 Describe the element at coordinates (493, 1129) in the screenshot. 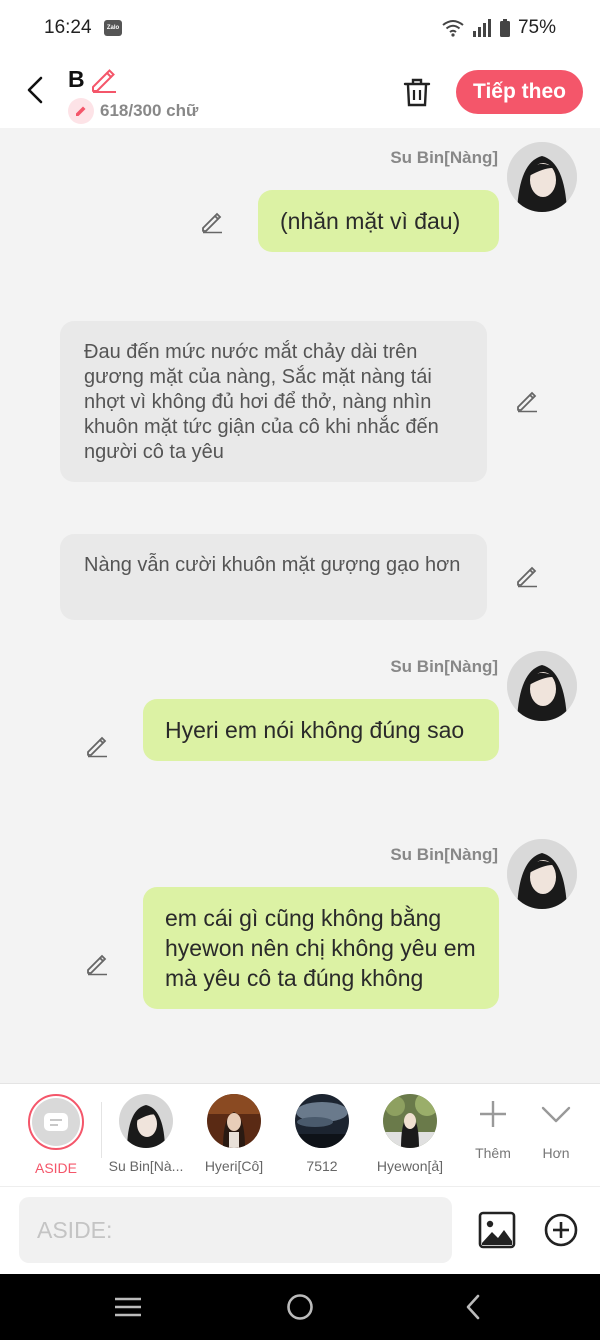

I see `add-character-button: Thêm` at that location.